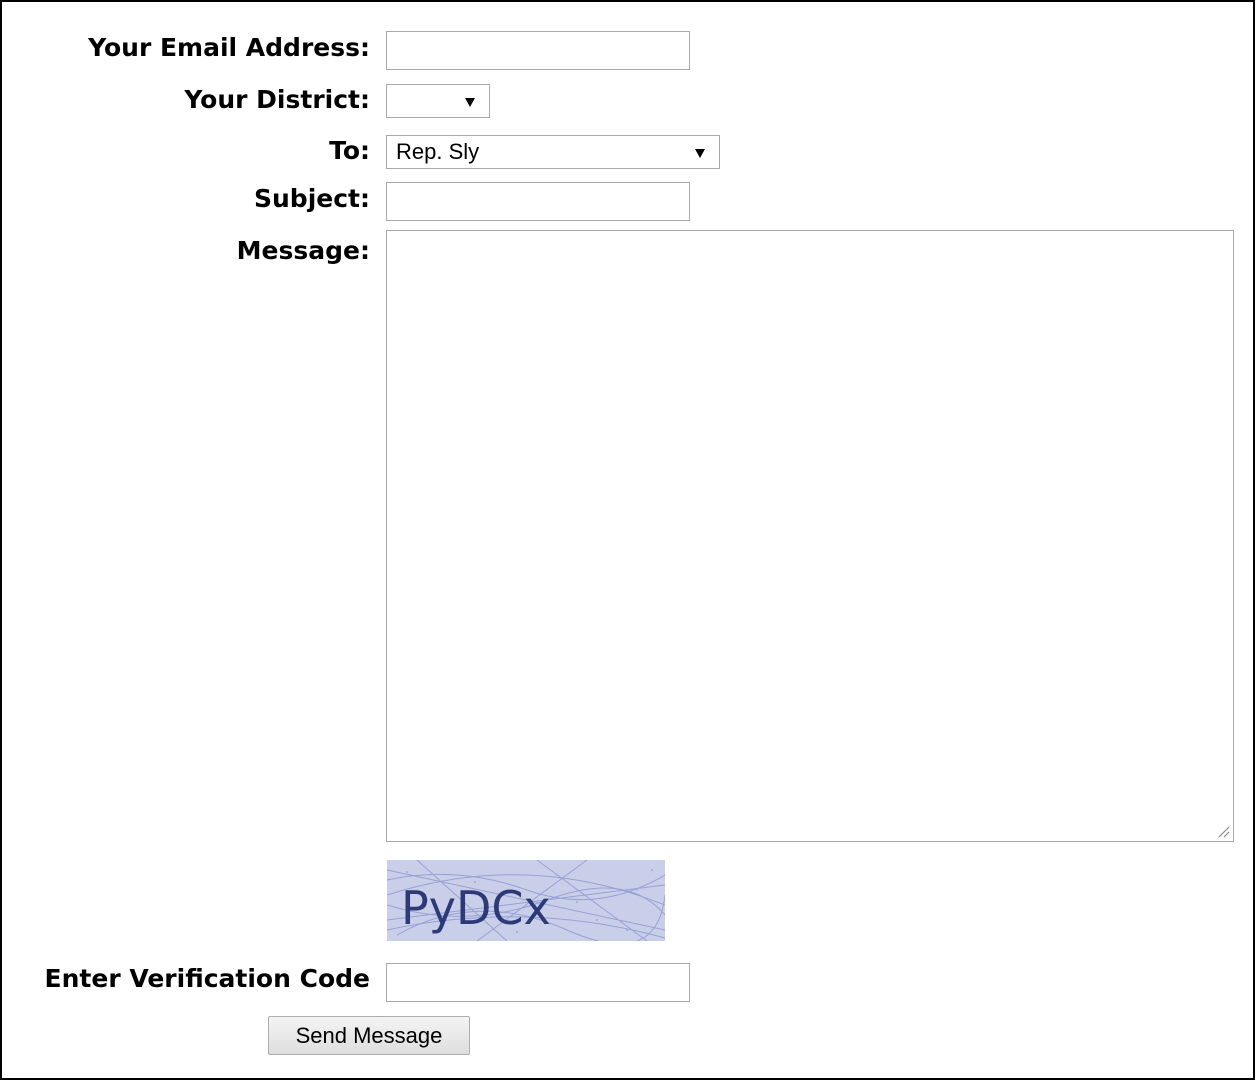 This screenshot has width=1257, height=1080. I want to click on district-select, so click(438, 101).